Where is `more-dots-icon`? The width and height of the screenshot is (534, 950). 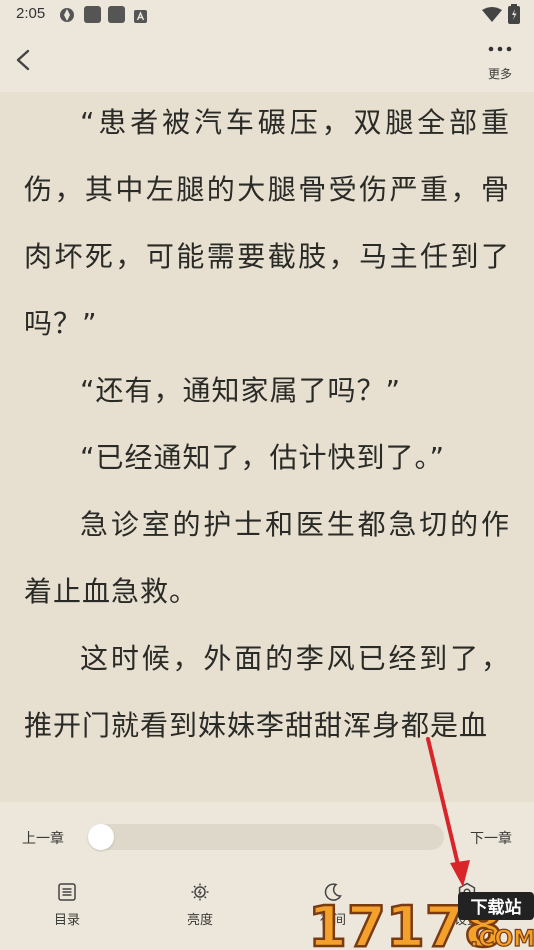 more-dots-icon is located at coordinates (500, 49).